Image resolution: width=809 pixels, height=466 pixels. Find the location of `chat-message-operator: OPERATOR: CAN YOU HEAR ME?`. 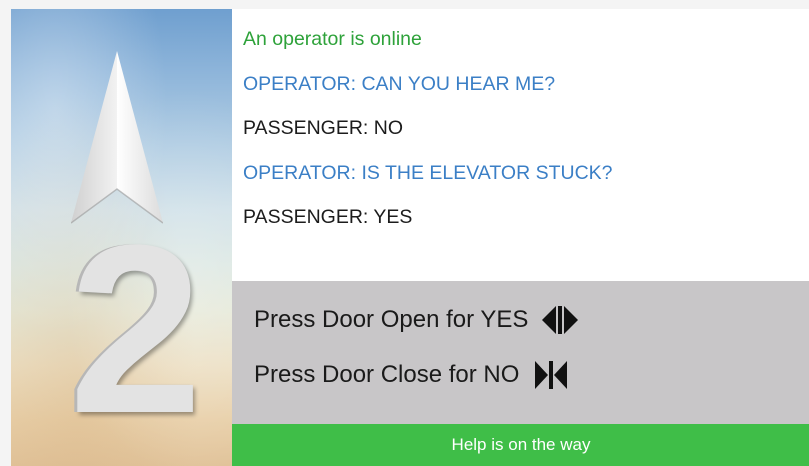

chat-message-operator: OPERATOR: CAN YOU HEAR ME? is located at coordinates (399, 83).